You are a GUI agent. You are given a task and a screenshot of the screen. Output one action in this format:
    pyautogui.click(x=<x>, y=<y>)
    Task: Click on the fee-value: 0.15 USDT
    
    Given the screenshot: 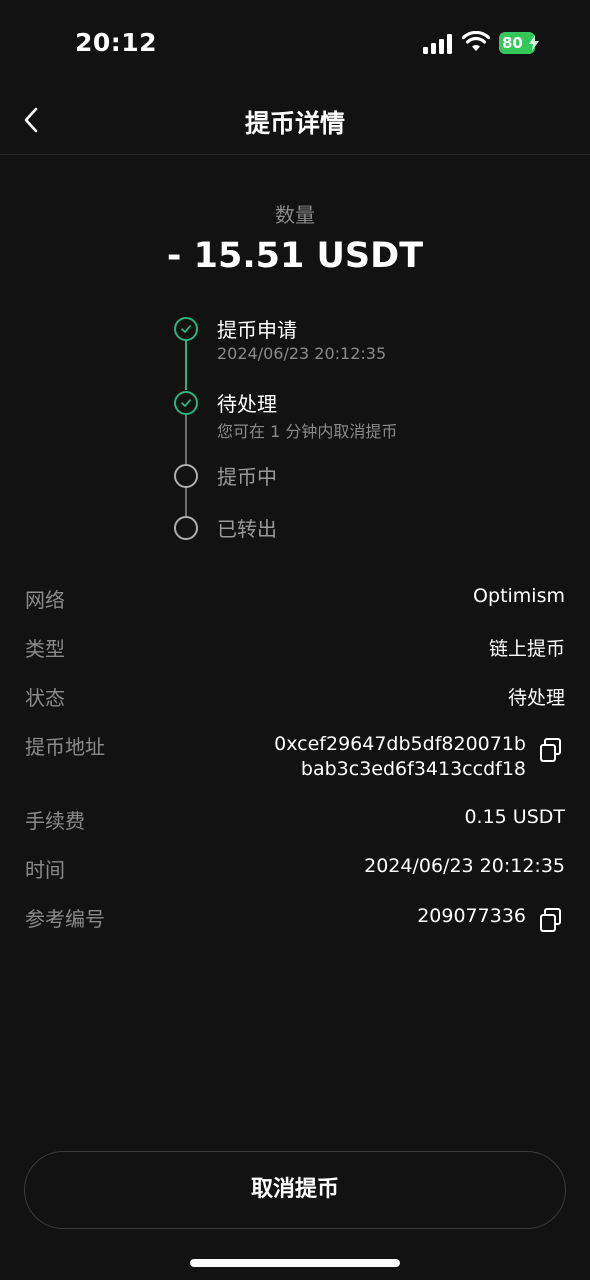 What is the action you would take?
    pyautogui.click(x=514, y=817)
    